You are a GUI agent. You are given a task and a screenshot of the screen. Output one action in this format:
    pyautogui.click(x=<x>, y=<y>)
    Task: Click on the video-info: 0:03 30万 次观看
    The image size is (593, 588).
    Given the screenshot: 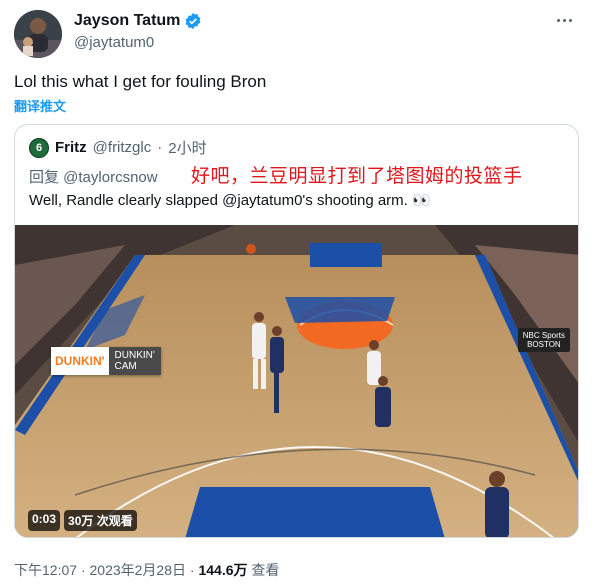 What is the action you would take?
    pyautogui.click(x=82, y=520)
    